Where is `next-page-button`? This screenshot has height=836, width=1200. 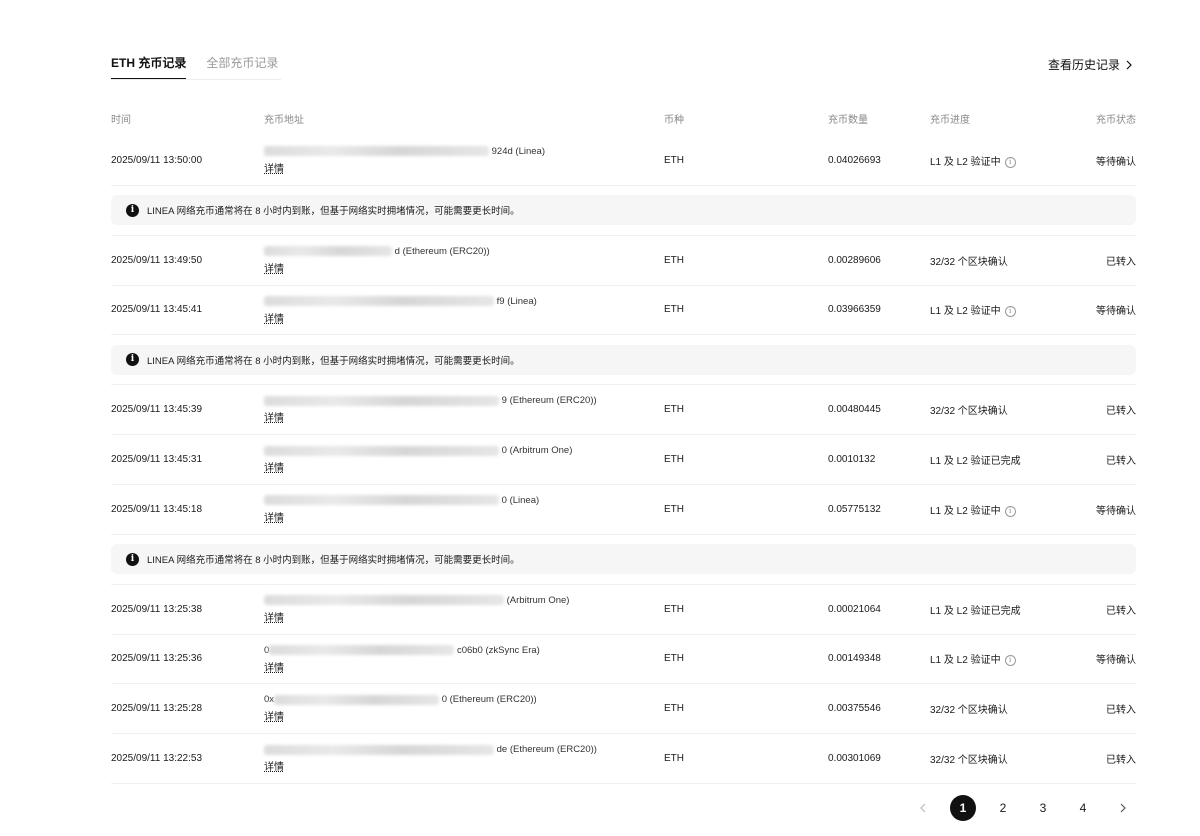
next-page-button is located at coordinates (1123, 808).